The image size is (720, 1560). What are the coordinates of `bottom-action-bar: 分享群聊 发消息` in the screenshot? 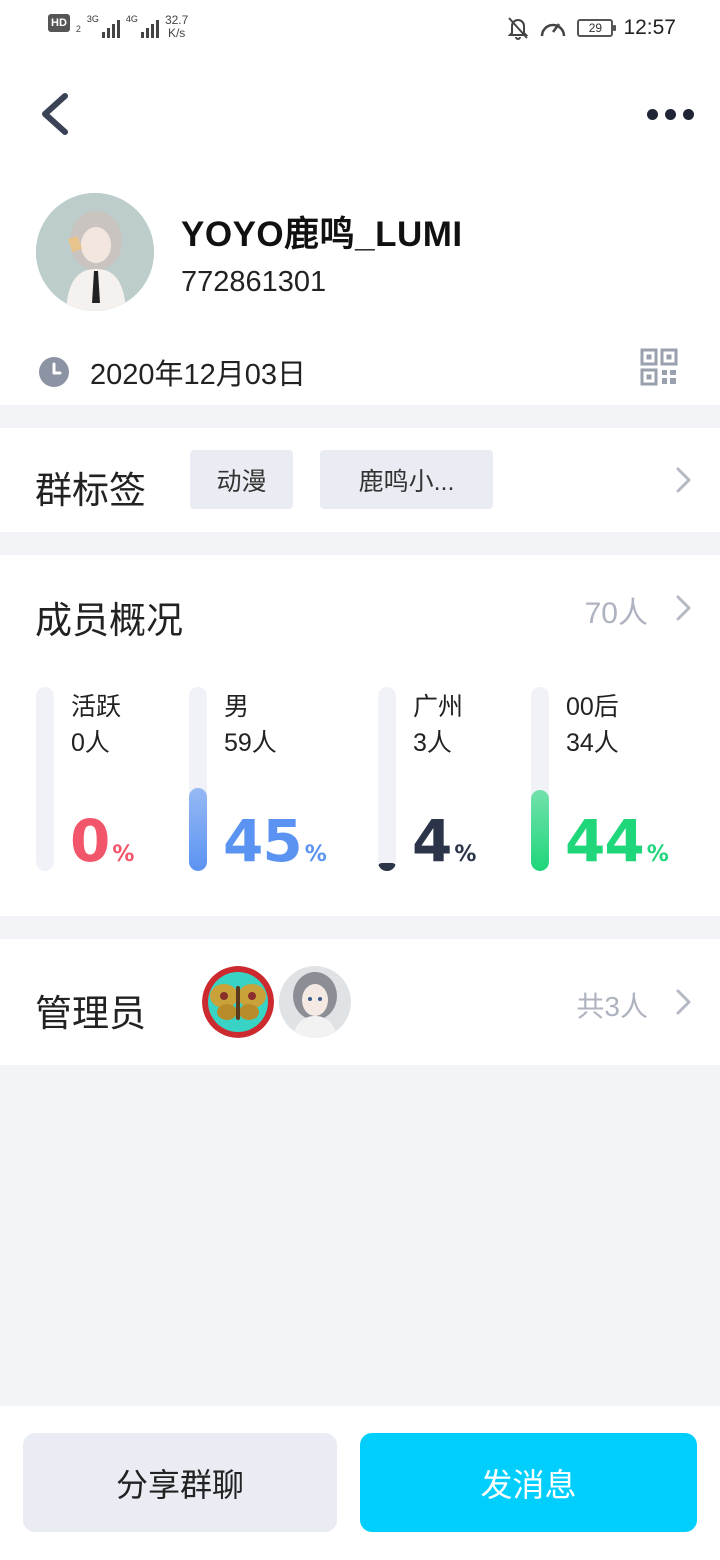 It's located at (360, 1483).